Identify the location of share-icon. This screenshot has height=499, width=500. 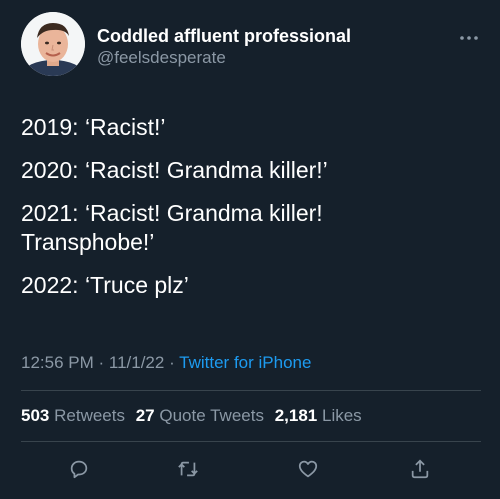
(420, 469).